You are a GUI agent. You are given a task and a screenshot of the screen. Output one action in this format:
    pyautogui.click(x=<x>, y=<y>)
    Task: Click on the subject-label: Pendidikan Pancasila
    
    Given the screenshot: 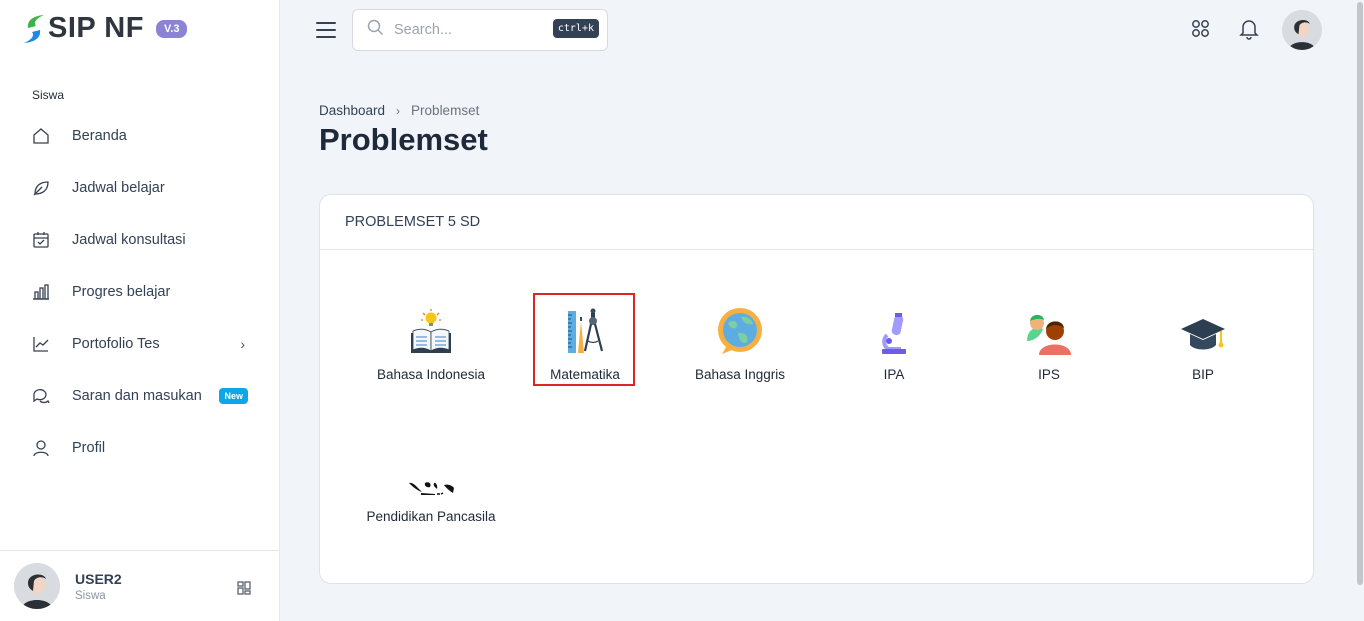 What is the action you would take?
    pyautogui.click(x=431, y=516)
    